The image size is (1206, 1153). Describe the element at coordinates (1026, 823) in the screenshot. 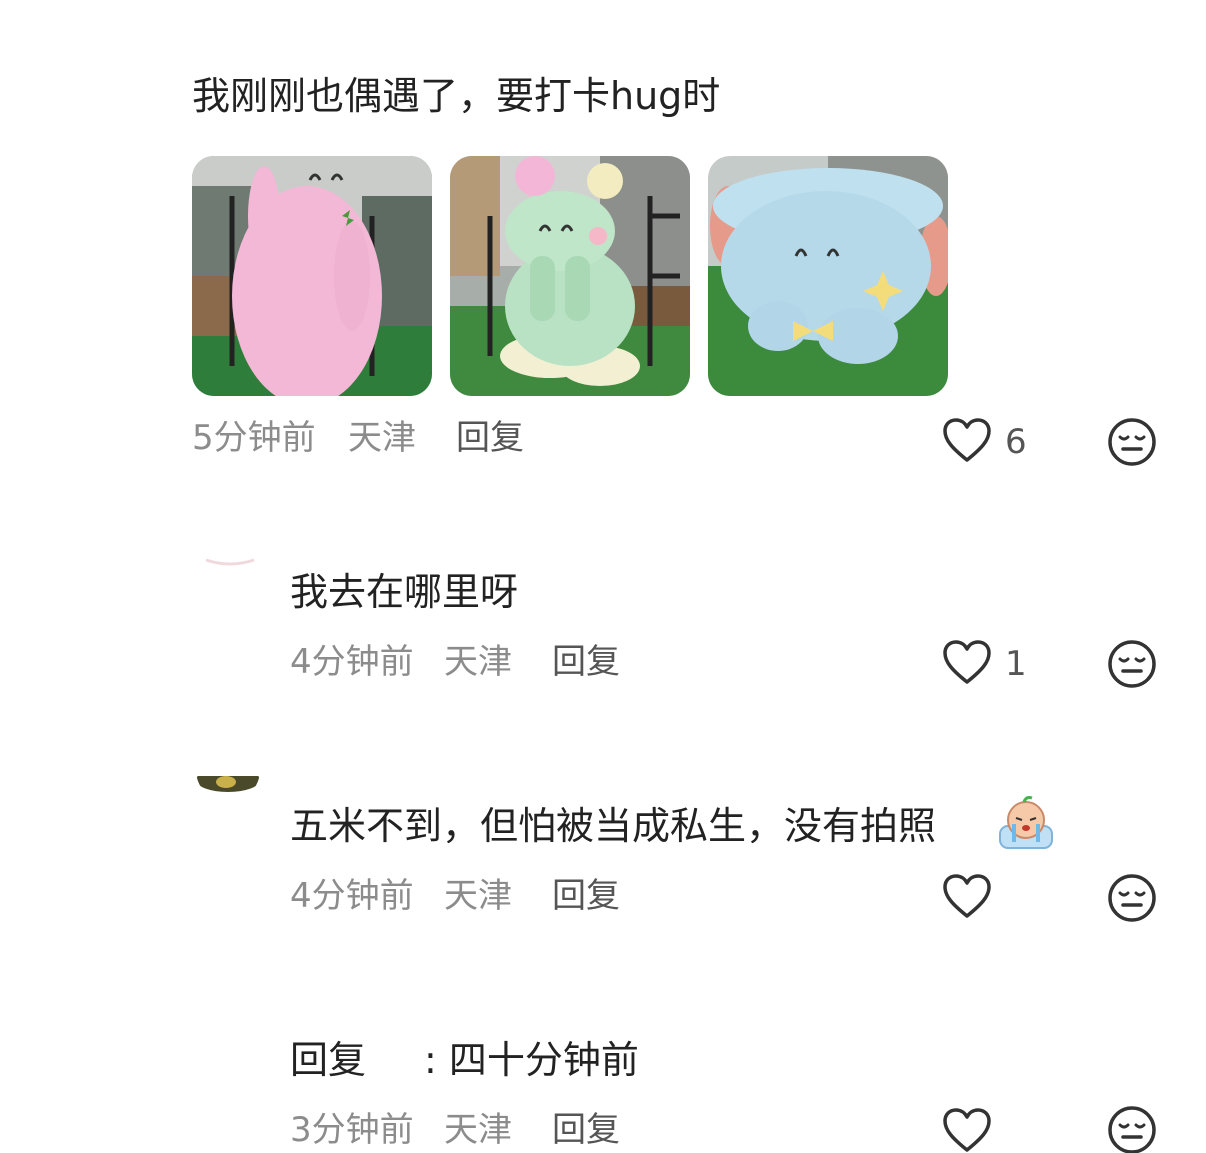

I see `crying-emoji-sticker` at that location.